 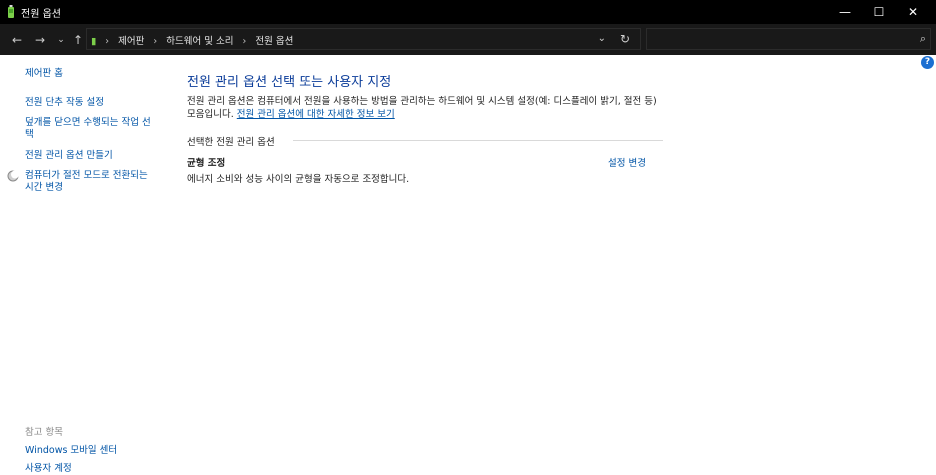 What do you see at coordinates (927, 62) in the screenshot?
I see `help-icon: ?` at bounding box center [927, 62].